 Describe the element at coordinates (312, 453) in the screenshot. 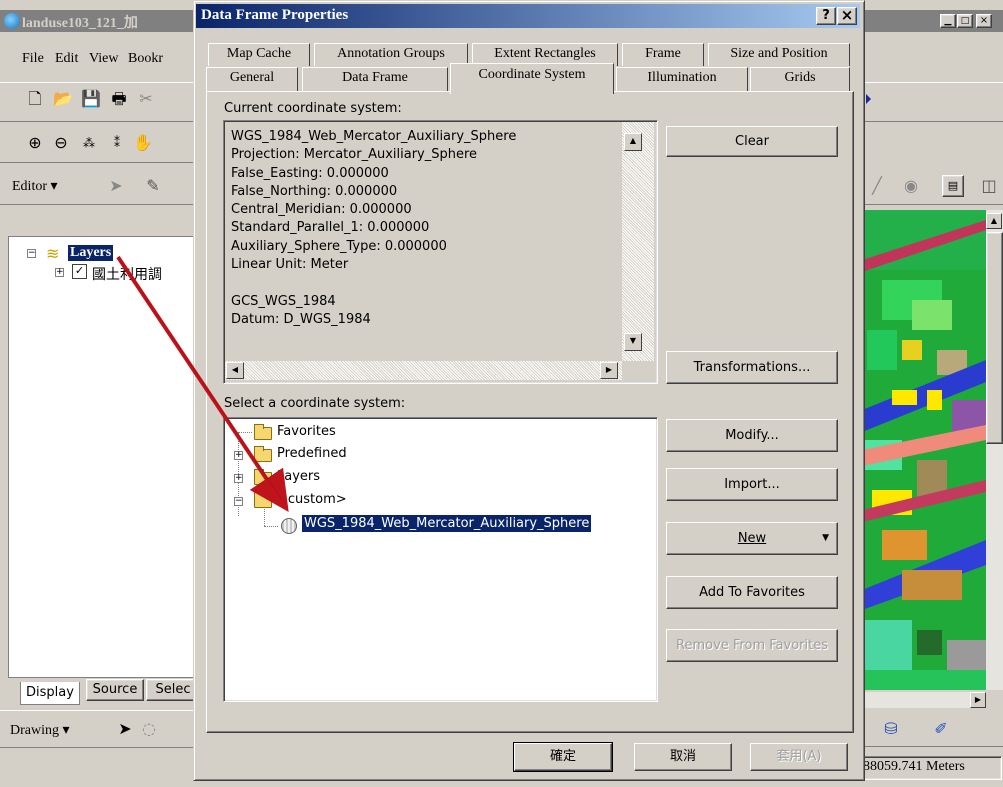

I see `tree-item-predefined: Predefined` at that location.